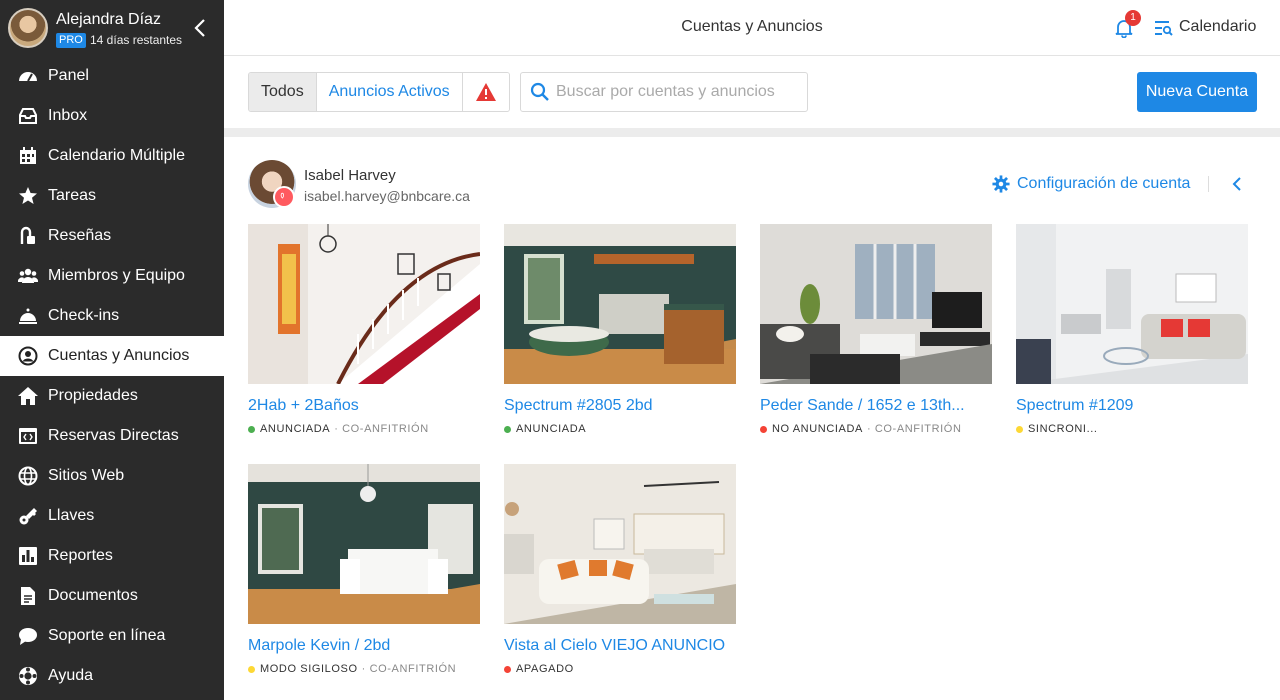  Describe the element at coordinates (28, 116) in the screenshot. I see `inbox-icon` at that location.